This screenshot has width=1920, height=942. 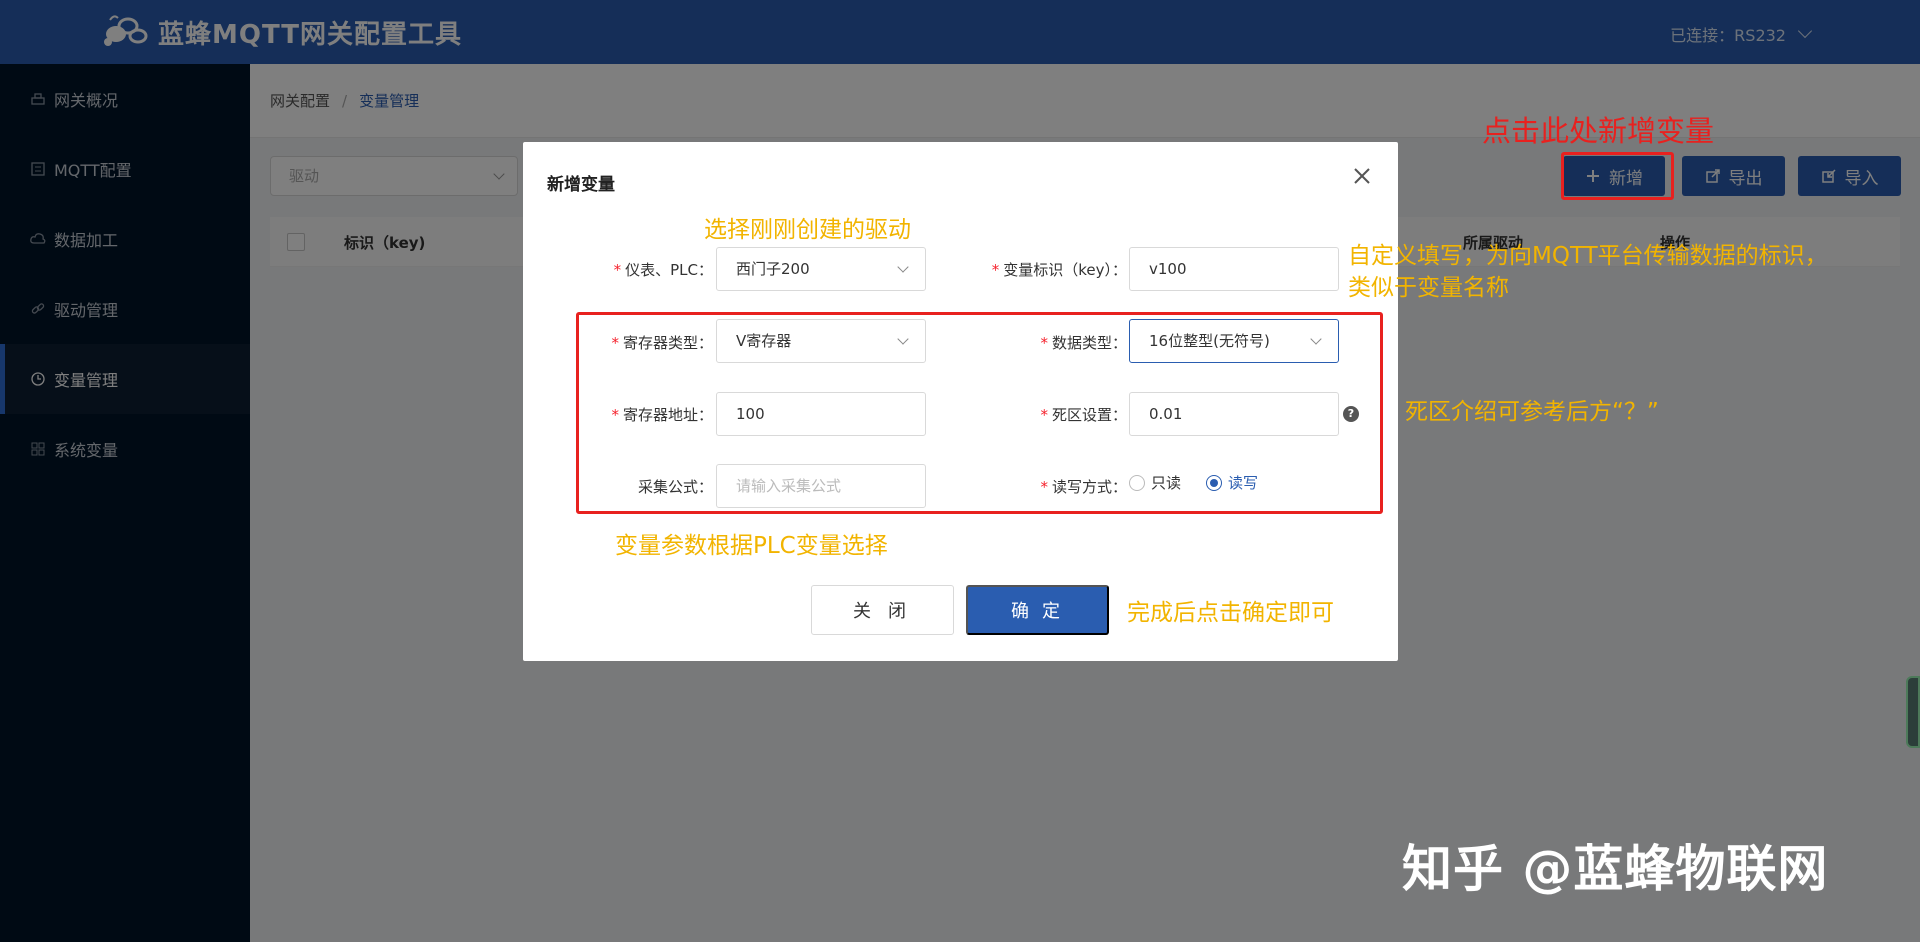 I want to click on annotation-add-box, so click(x=1617, y=176).